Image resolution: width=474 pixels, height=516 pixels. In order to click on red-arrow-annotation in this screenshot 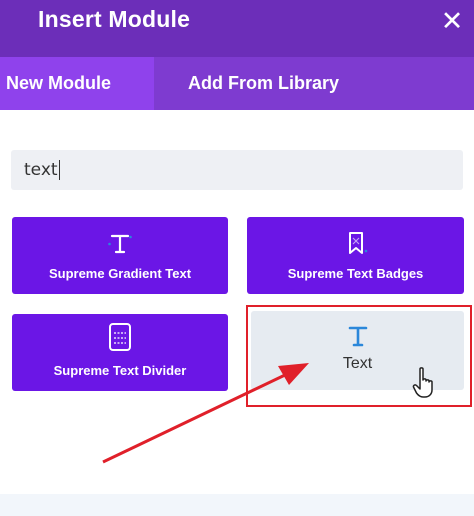, I will do `click(205, 413)`.